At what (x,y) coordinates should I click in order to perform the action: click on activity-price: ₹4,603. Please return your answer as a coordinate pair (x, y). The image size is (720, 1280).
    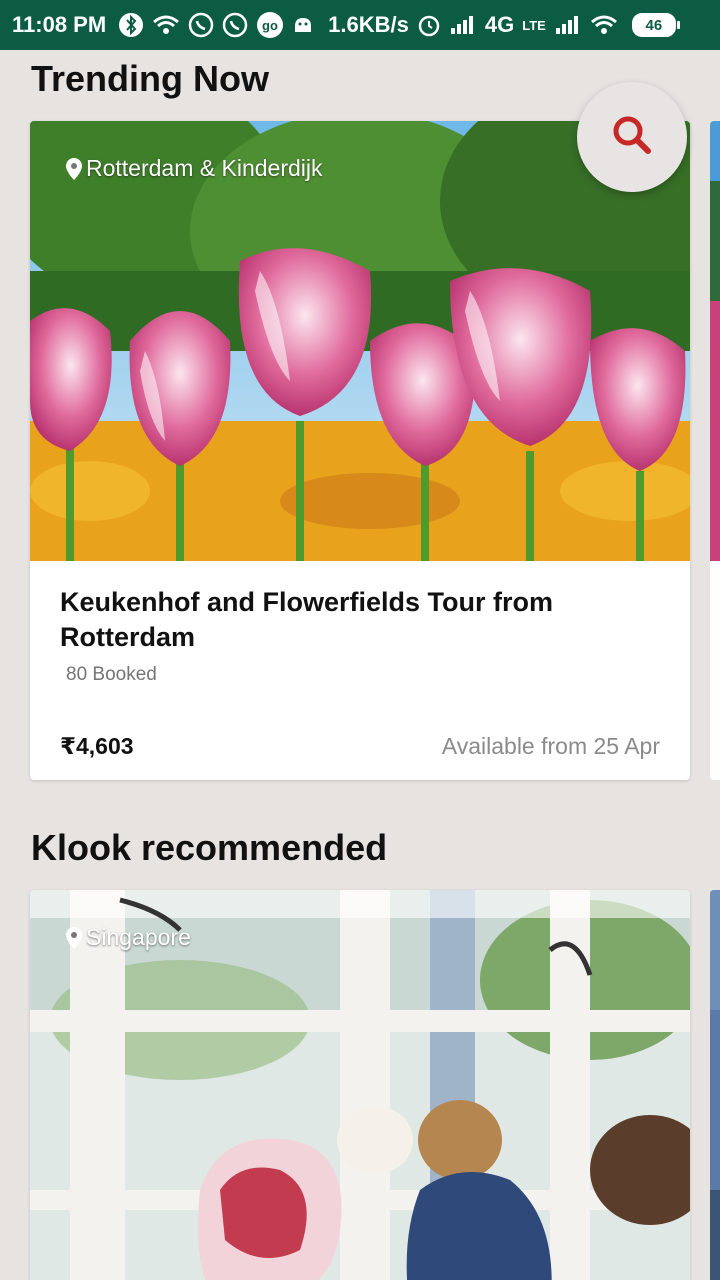
    Looking at the image, I should click on (97, 746).